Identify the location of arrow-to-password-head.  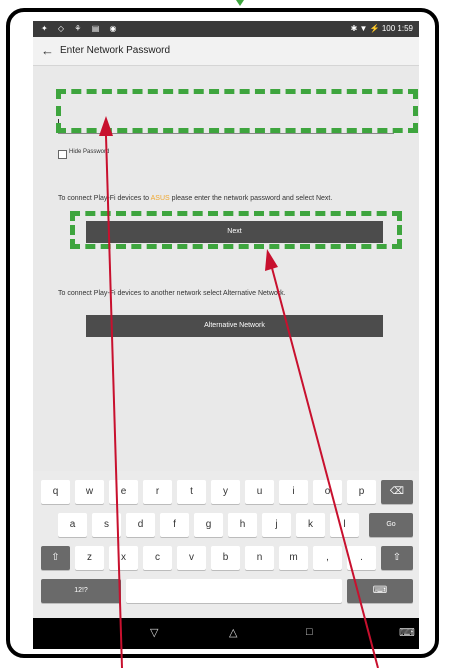
(106, 126).